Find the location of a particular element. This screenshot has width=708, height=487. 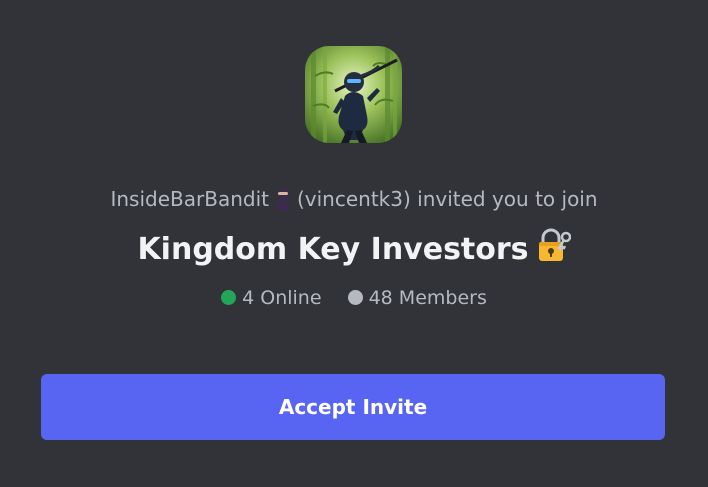

online-stat: 4 Online is located at coordinates (271, 298).